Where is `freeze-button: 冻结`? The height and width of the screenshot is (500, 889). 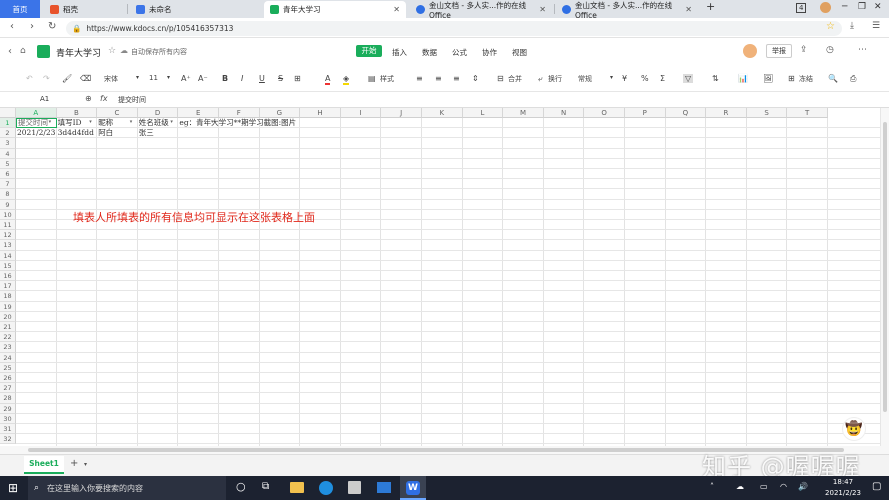
freeze-button: 冻结 is located at coordinates (806, 79).